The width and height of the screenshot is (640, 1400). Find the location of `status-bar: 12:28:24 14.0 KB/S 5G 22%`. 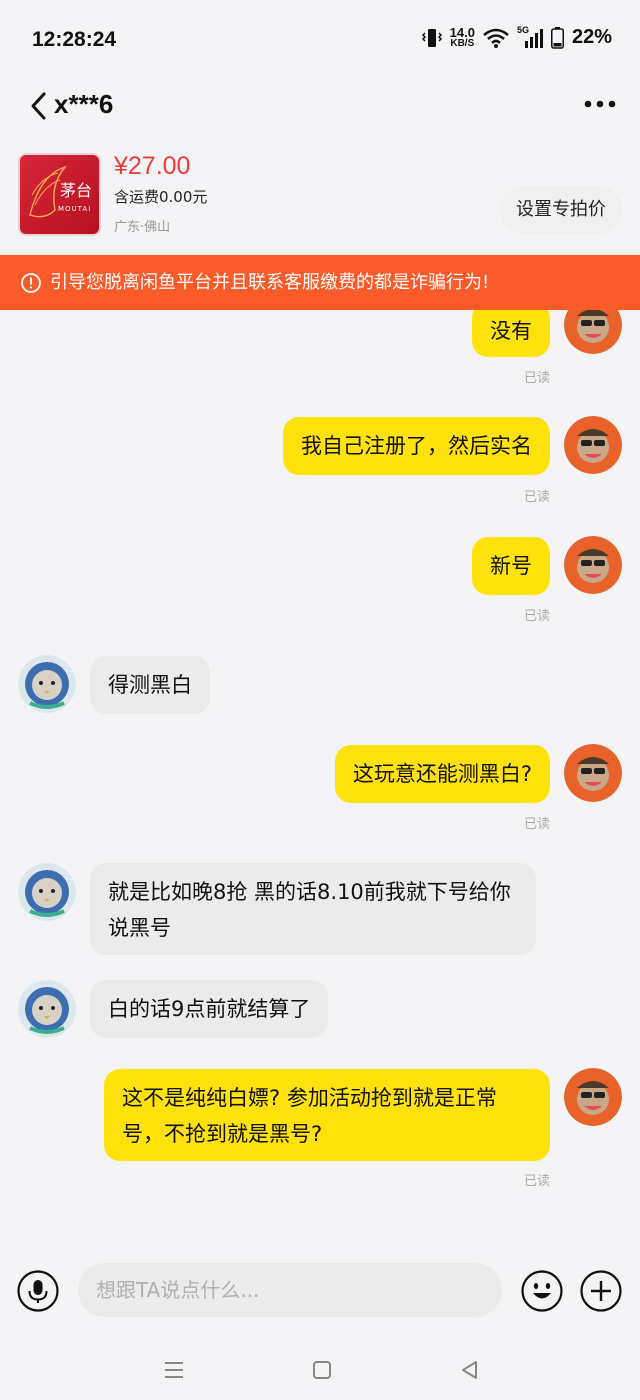

status-bar: 12:28:24 14.0 KB/S 5G 22% is located at coordinates (320, 40).